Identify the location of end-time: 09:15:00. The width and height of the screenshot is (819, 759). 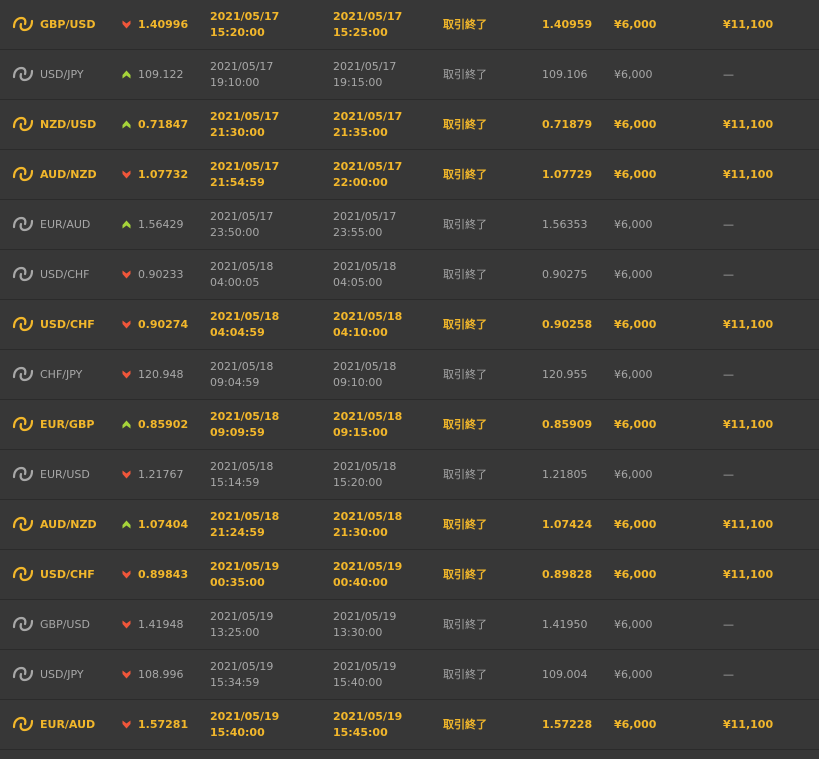
(360, 432).